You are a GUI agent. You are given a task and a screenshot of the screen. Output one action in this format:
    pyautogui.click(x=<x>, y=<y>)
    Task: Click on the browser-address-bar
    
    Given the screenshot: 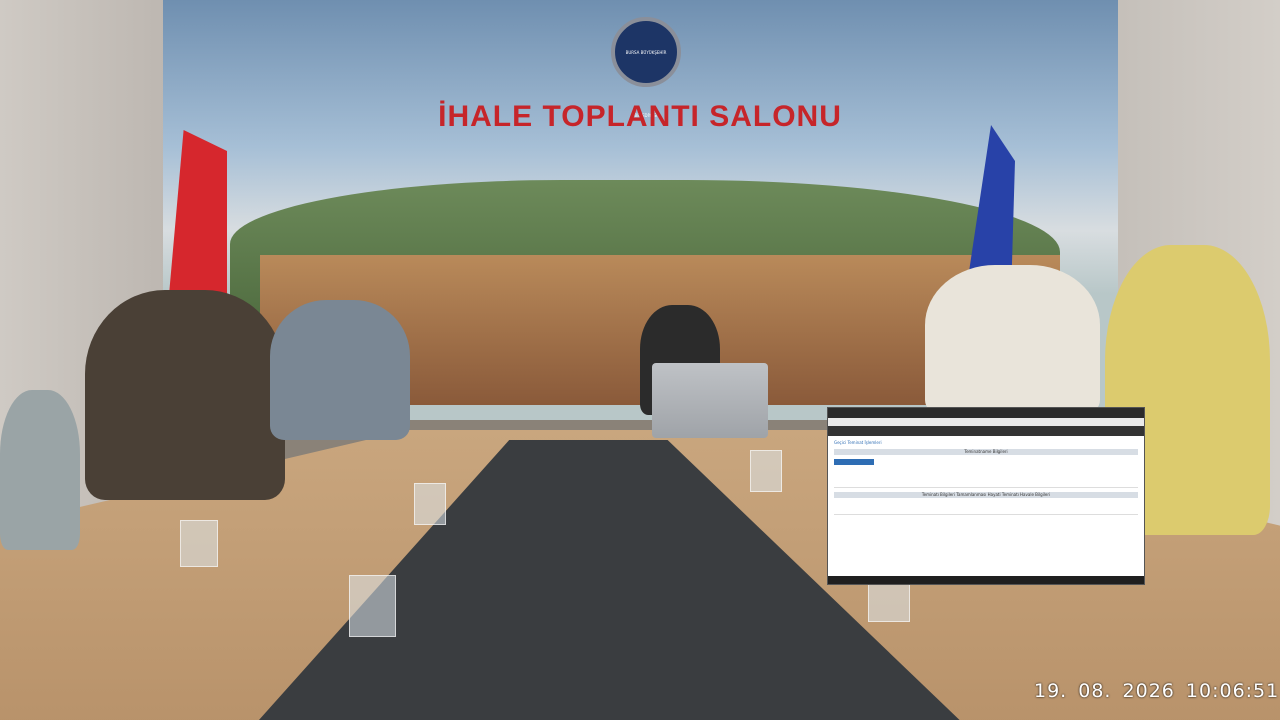 What is the action you would take?
    pyautogui.click(x=986, y=422)
    